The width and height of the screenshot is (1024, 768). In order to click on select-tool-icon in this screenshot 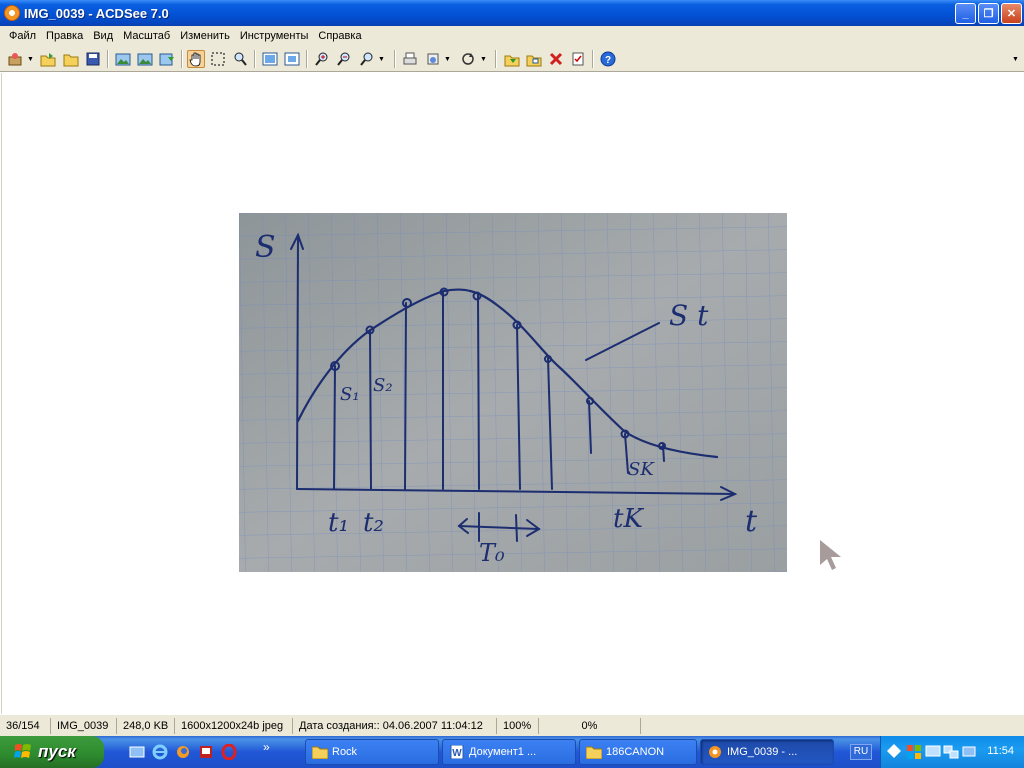, I will do `click(218, 59)`.